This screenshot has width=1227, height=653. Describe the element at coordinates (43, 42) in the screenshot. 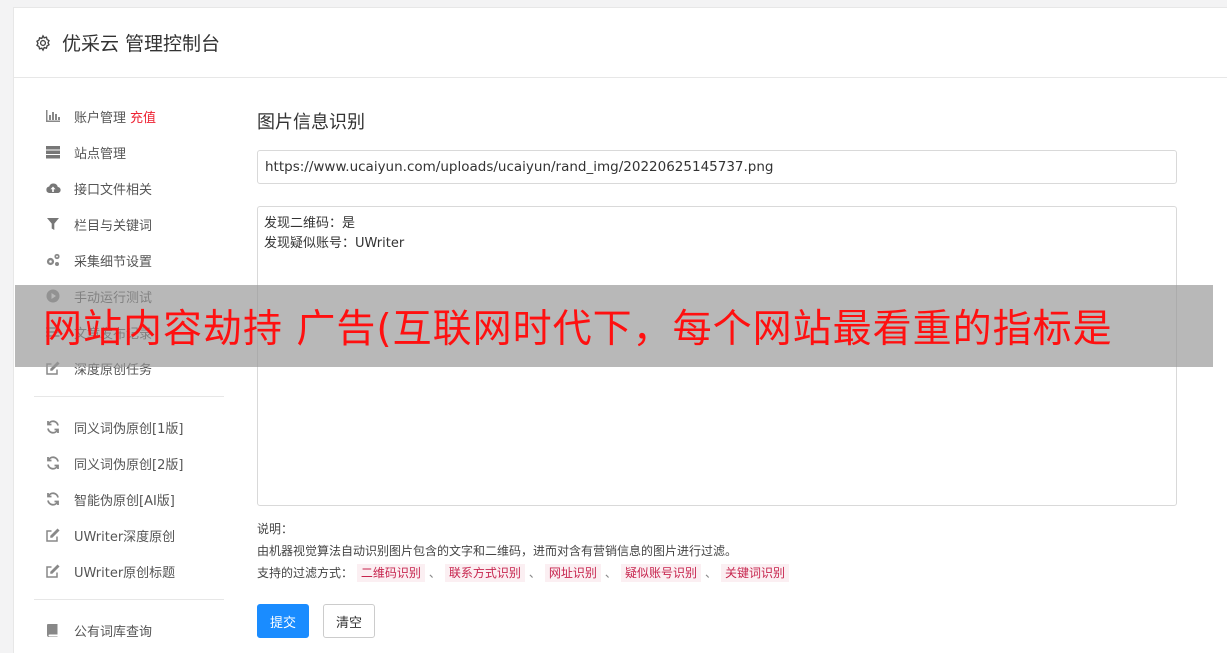

I see `gear-icon` at that location.